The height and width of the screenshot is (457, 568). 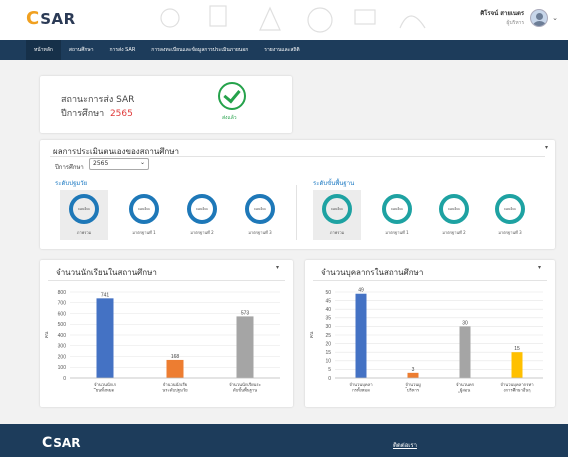 What do you see at coordinates (328, 319) in the screenshot?
I see `y-tick-label: 35` at bounding box center [328, 319].